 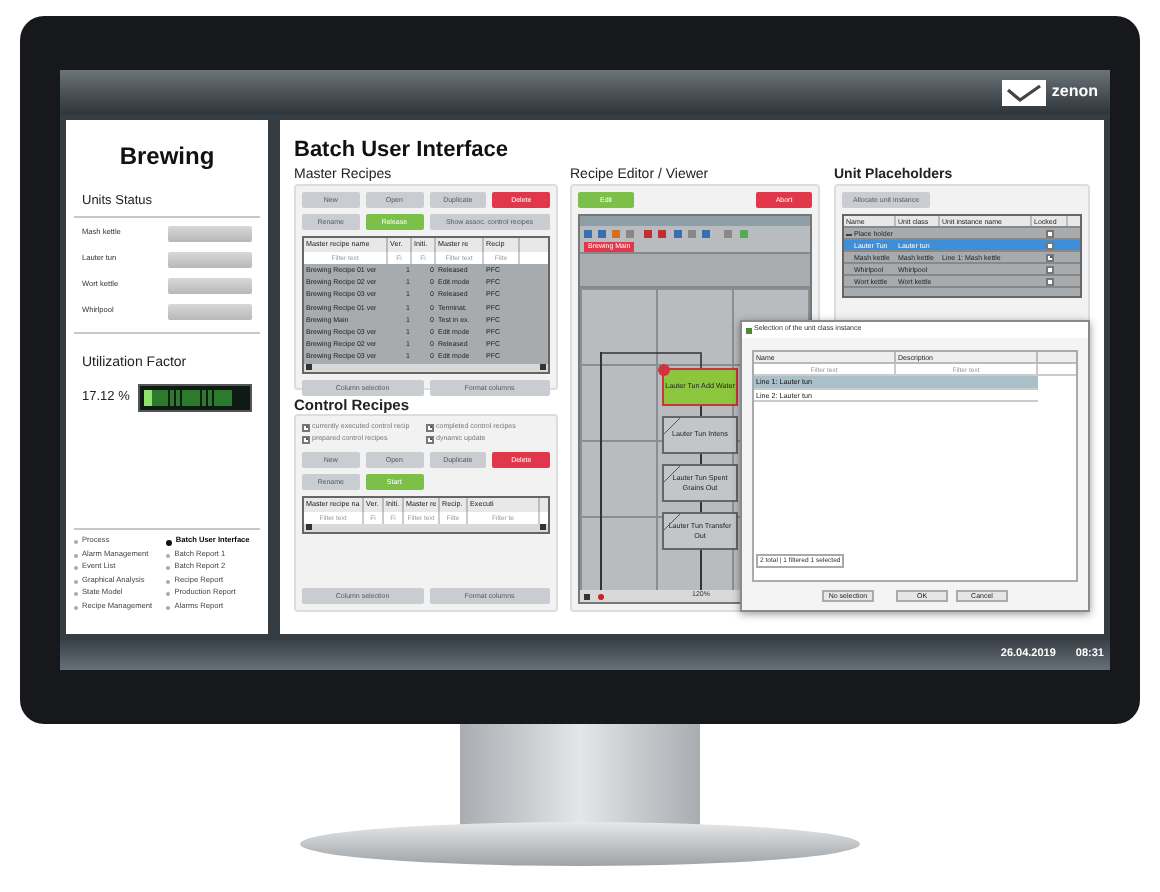 What do you see at coordinates (587, 596) in the screenshot?
I see `printer-icon` at bounding box center [587, 596].